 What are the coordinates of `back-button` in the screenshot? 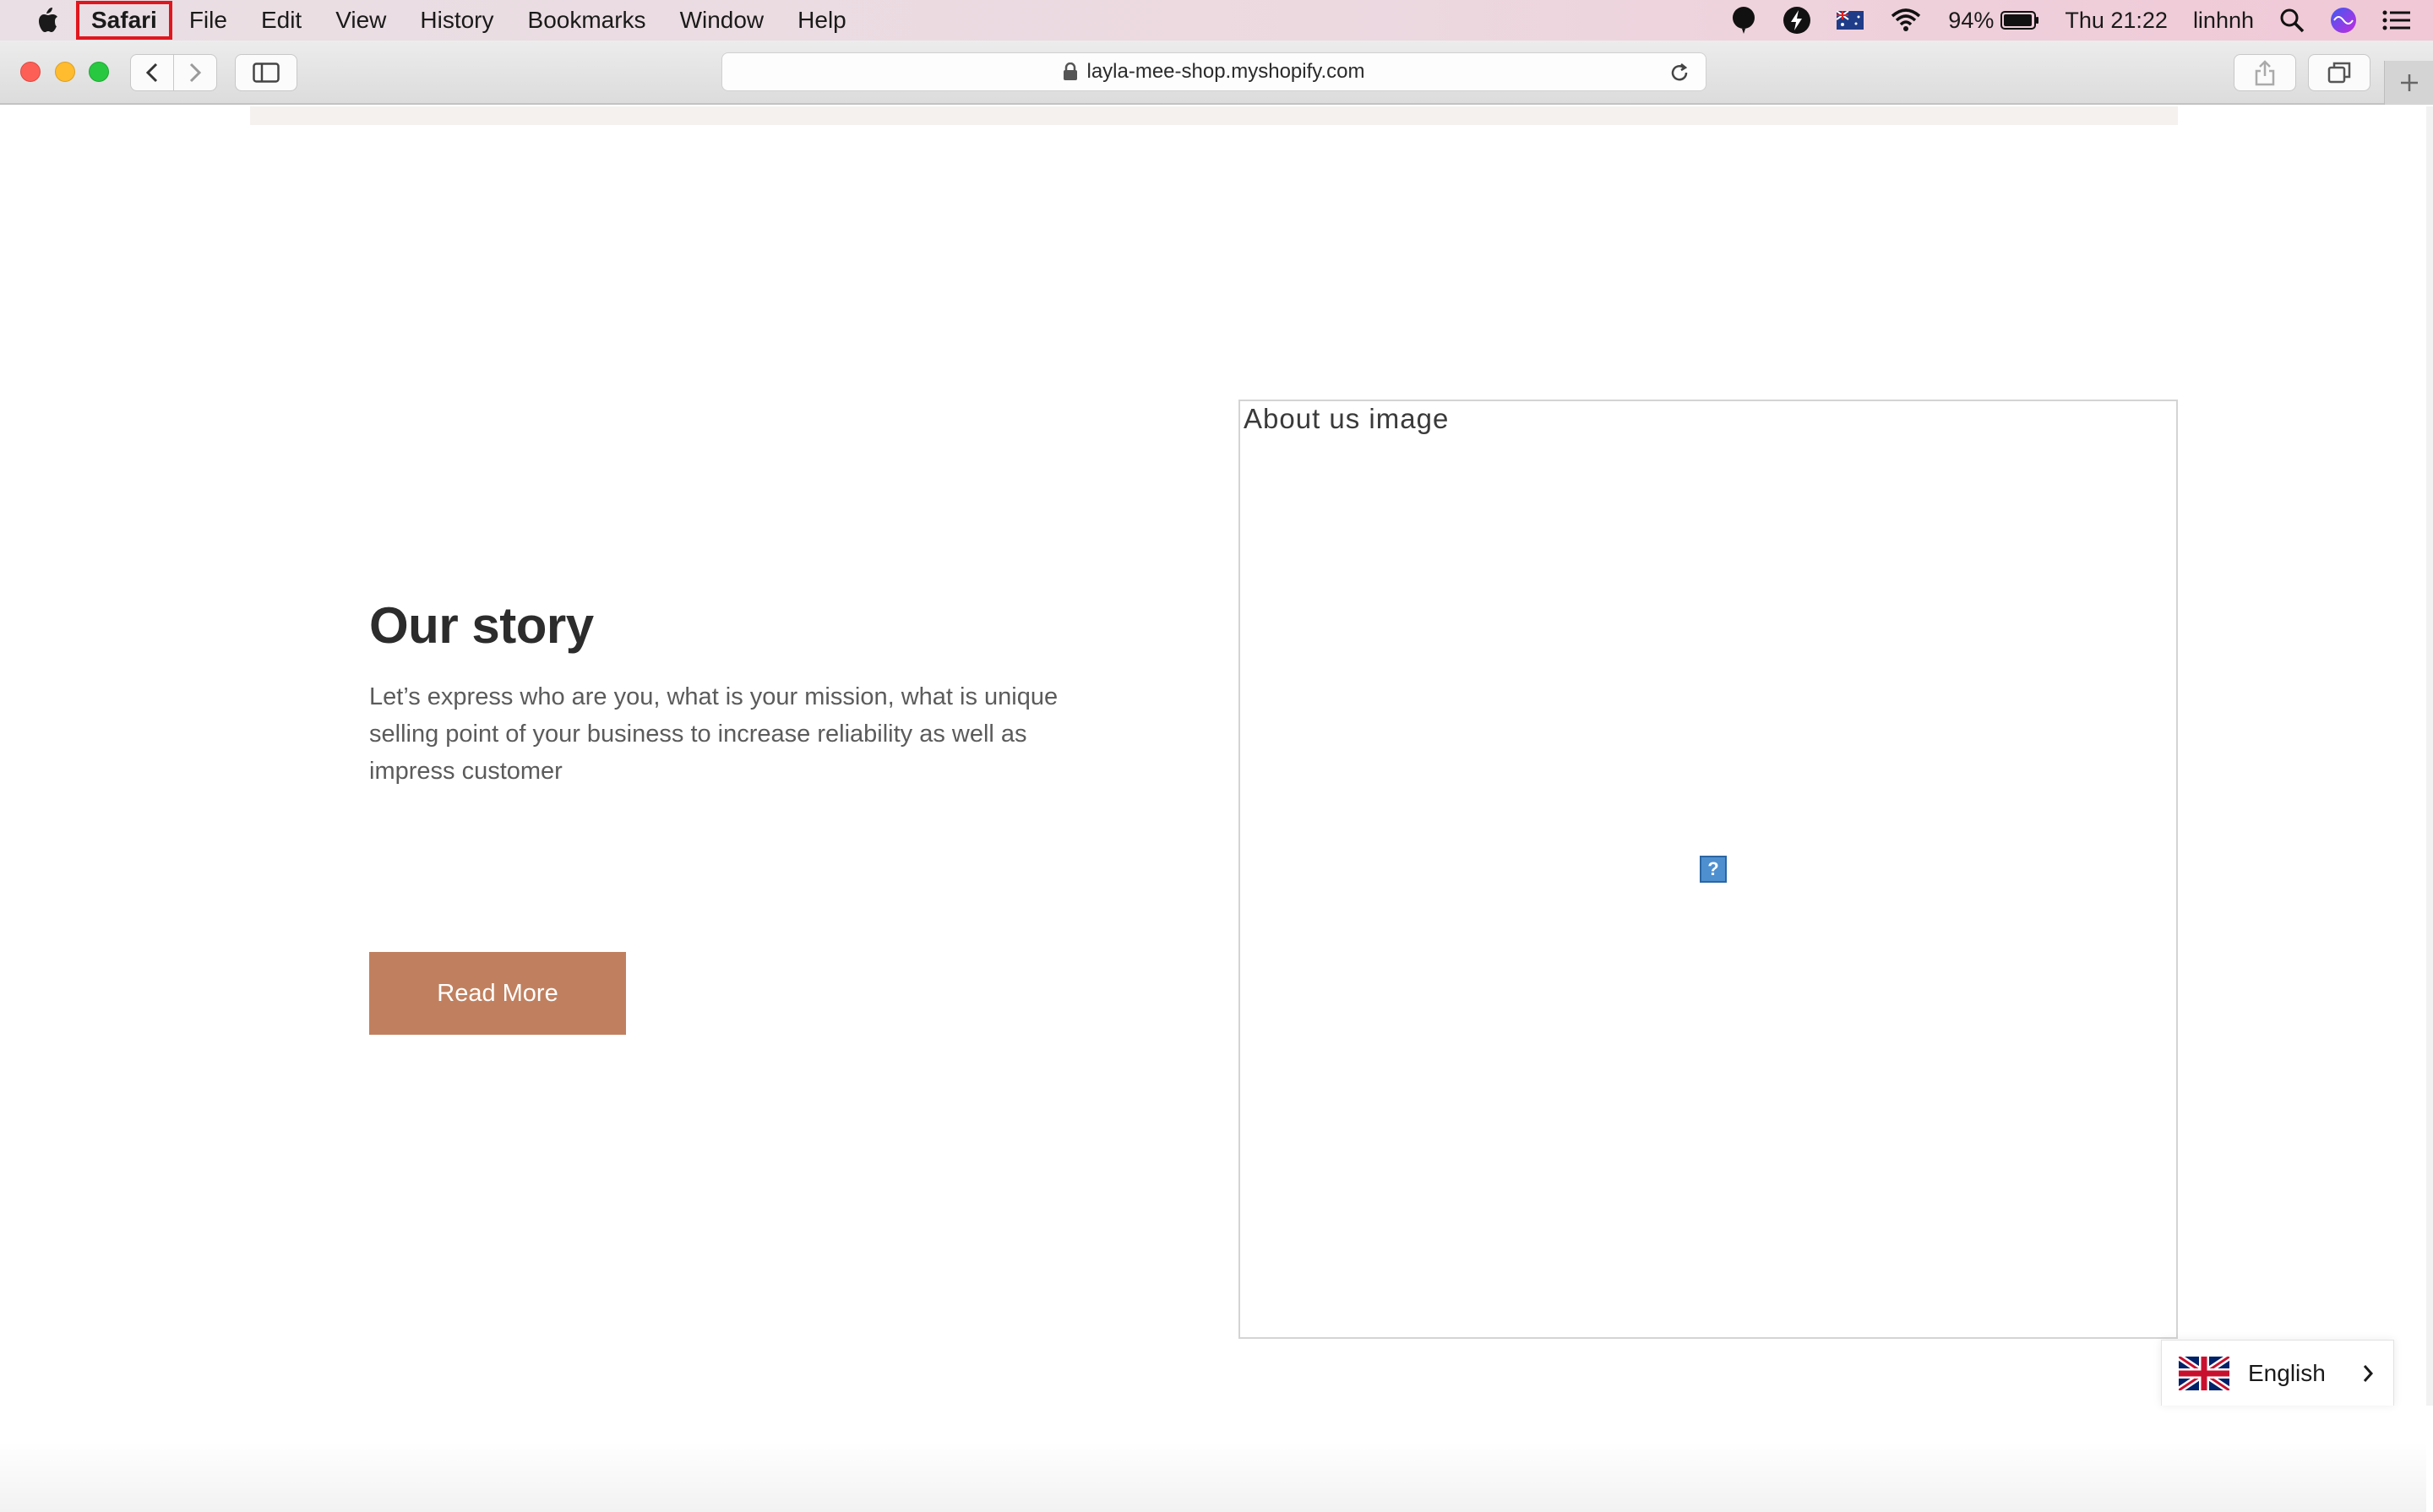 It's located at (152, 72).